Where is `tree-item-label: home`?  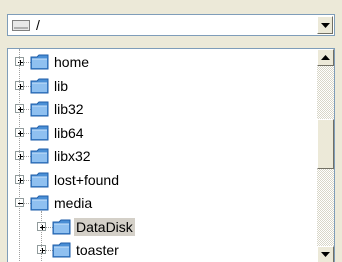
tree-item-label: home is located at coordinates (72, 62).